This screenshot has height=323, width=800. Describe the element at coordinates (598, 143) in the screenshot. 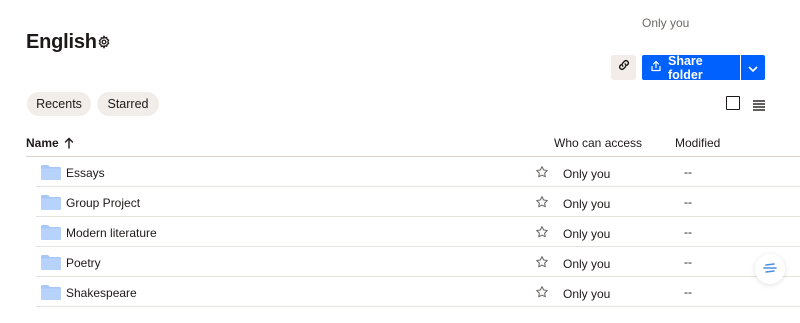

I see `column-header-access: Who can access` at that location.